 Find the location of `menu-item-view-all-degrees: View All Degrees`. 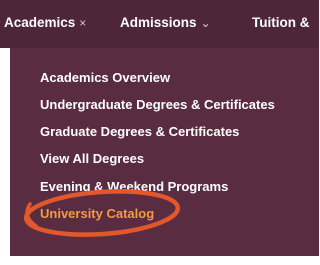

menu-item-view-all-degrees: View All Degrees is located at coordinates (92, 159).